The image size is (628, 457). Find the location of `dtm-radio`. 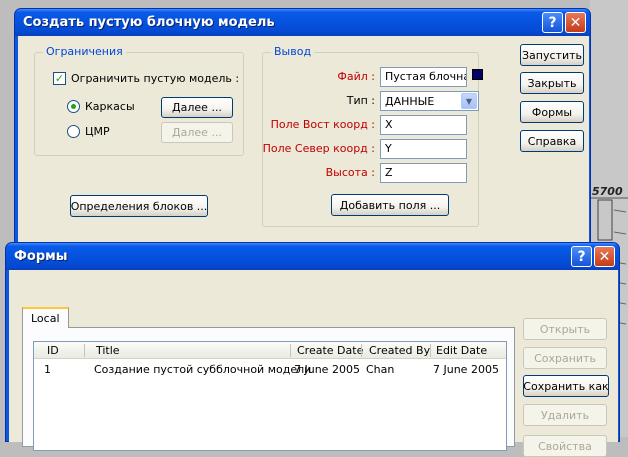

dtm-radio is located at coordinates (73, 131).